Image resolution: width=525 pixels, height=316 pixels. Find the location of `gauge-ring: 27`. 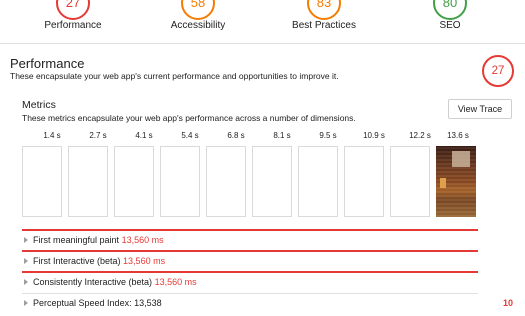

gauge-ring: 27 is located at coordinates (73, 10).